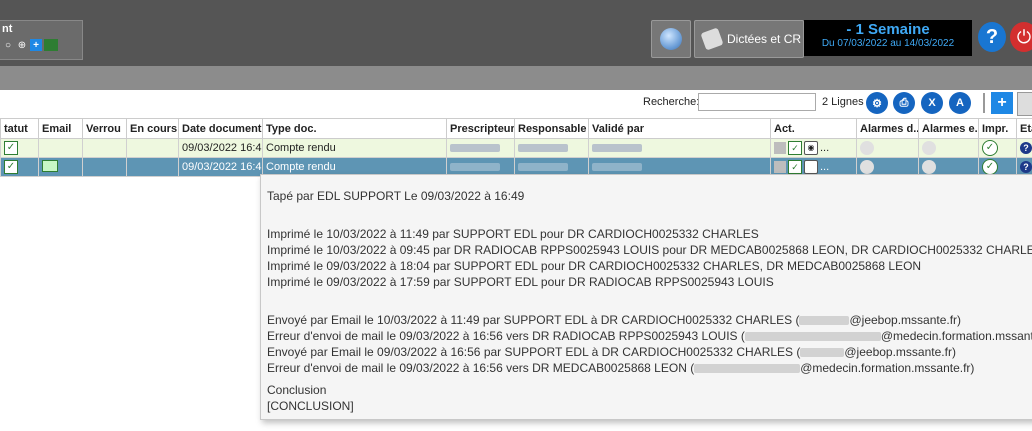 The width and height of the screenshot is (1032, 431). Describe the element at coordinates (757, 102) in the screenshot. I see `search-input` at that location.